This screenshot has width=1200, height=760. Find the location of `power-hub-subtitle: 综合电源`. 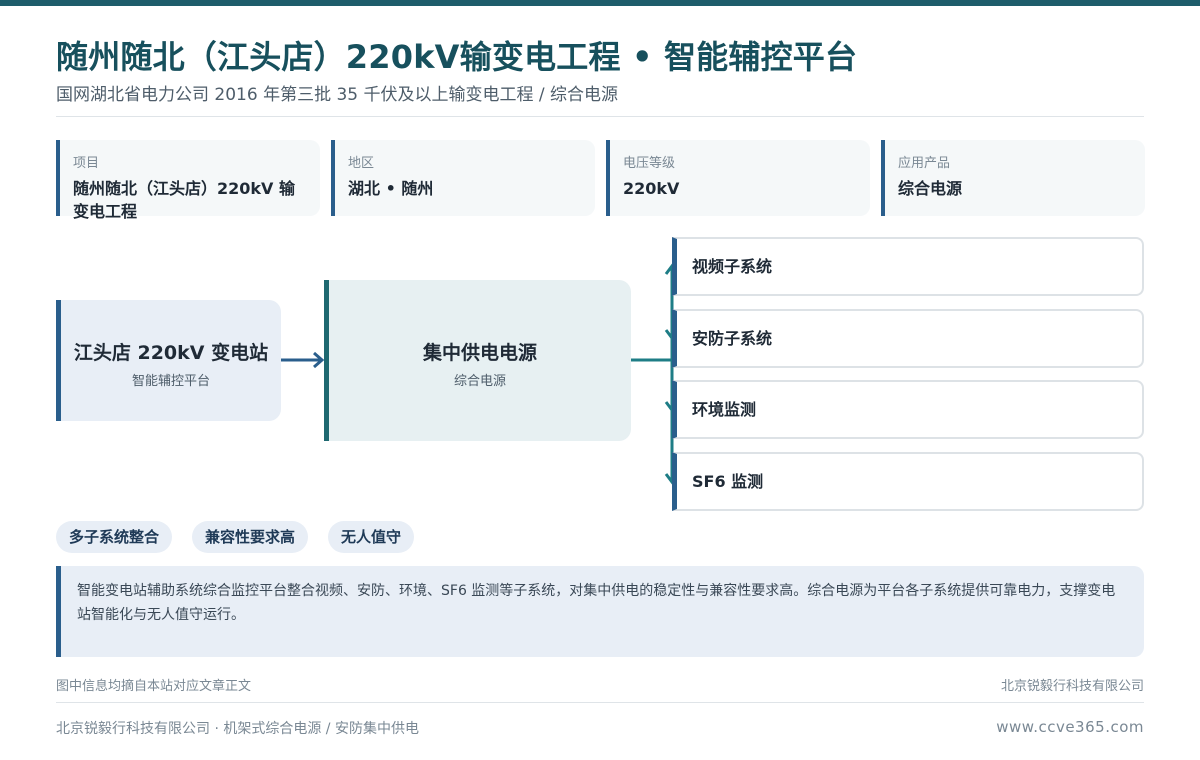

power-hub-subtitle: 综合电源 is located at coordinates (479, 381).